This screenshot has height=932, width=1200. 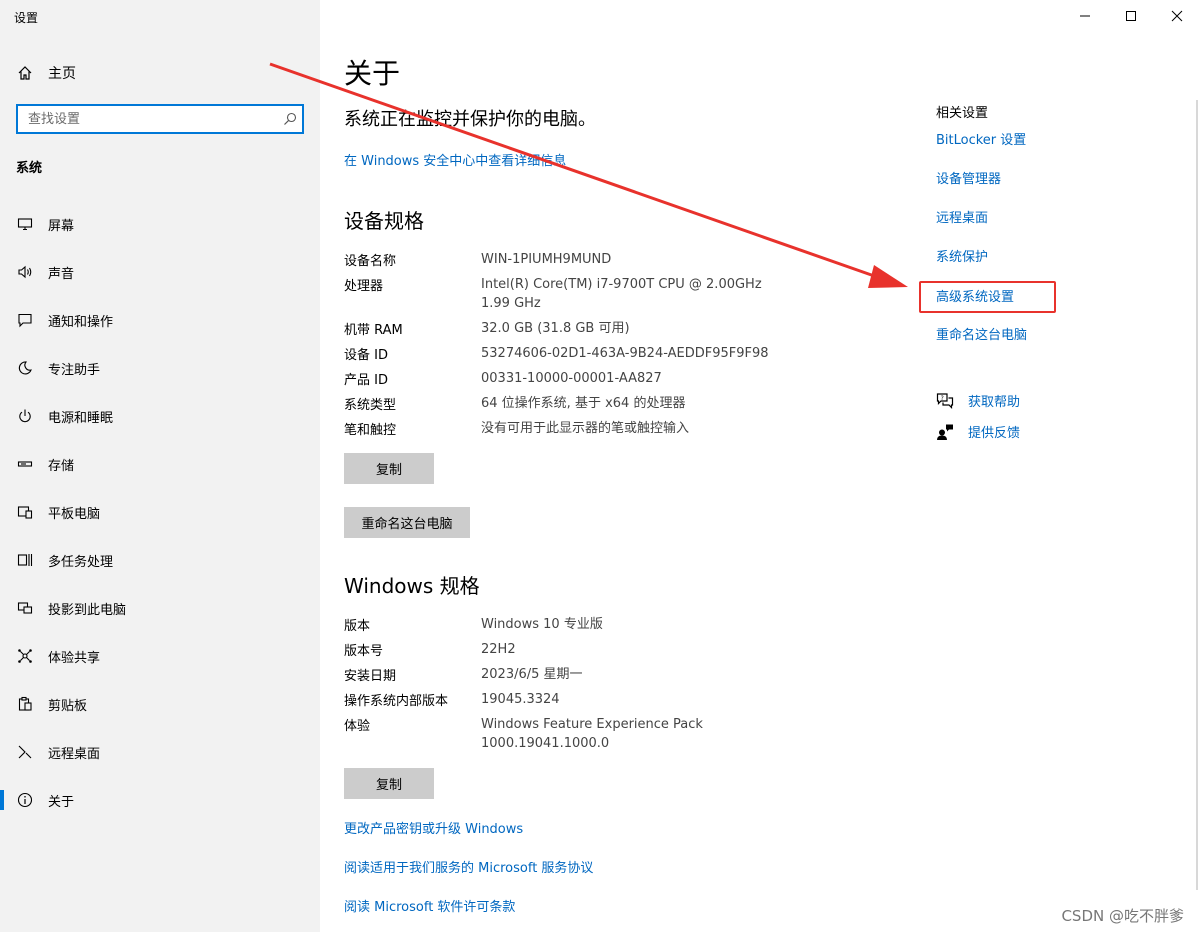 I want to click on monitor-icon, so click(x=25, y=224).